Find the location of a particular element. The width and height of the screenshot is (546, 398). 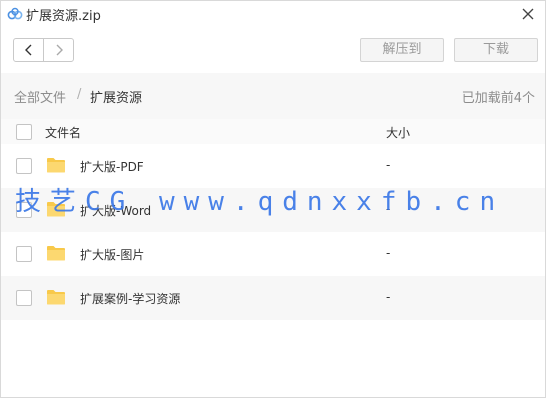

table-header: 文件名 大小 is located at coordinates (273, 131).